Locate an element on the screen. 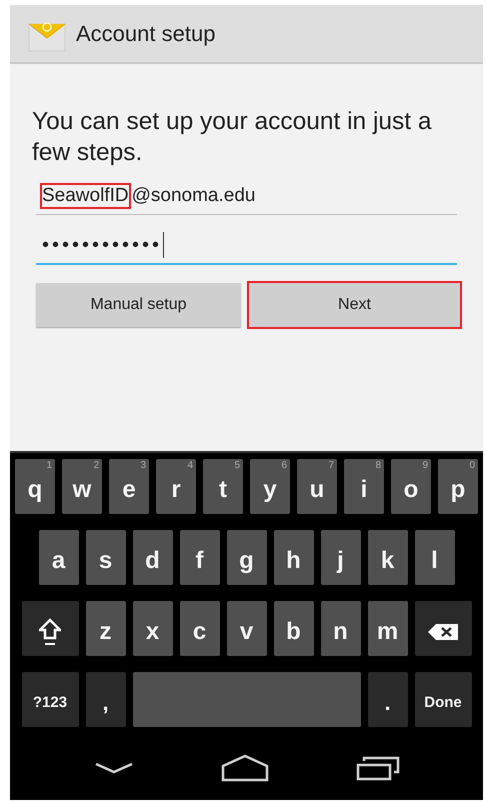 Image resolution: width=486 pixels, height=804 pixels. key: q 1 is located at coordinates (35, 486).